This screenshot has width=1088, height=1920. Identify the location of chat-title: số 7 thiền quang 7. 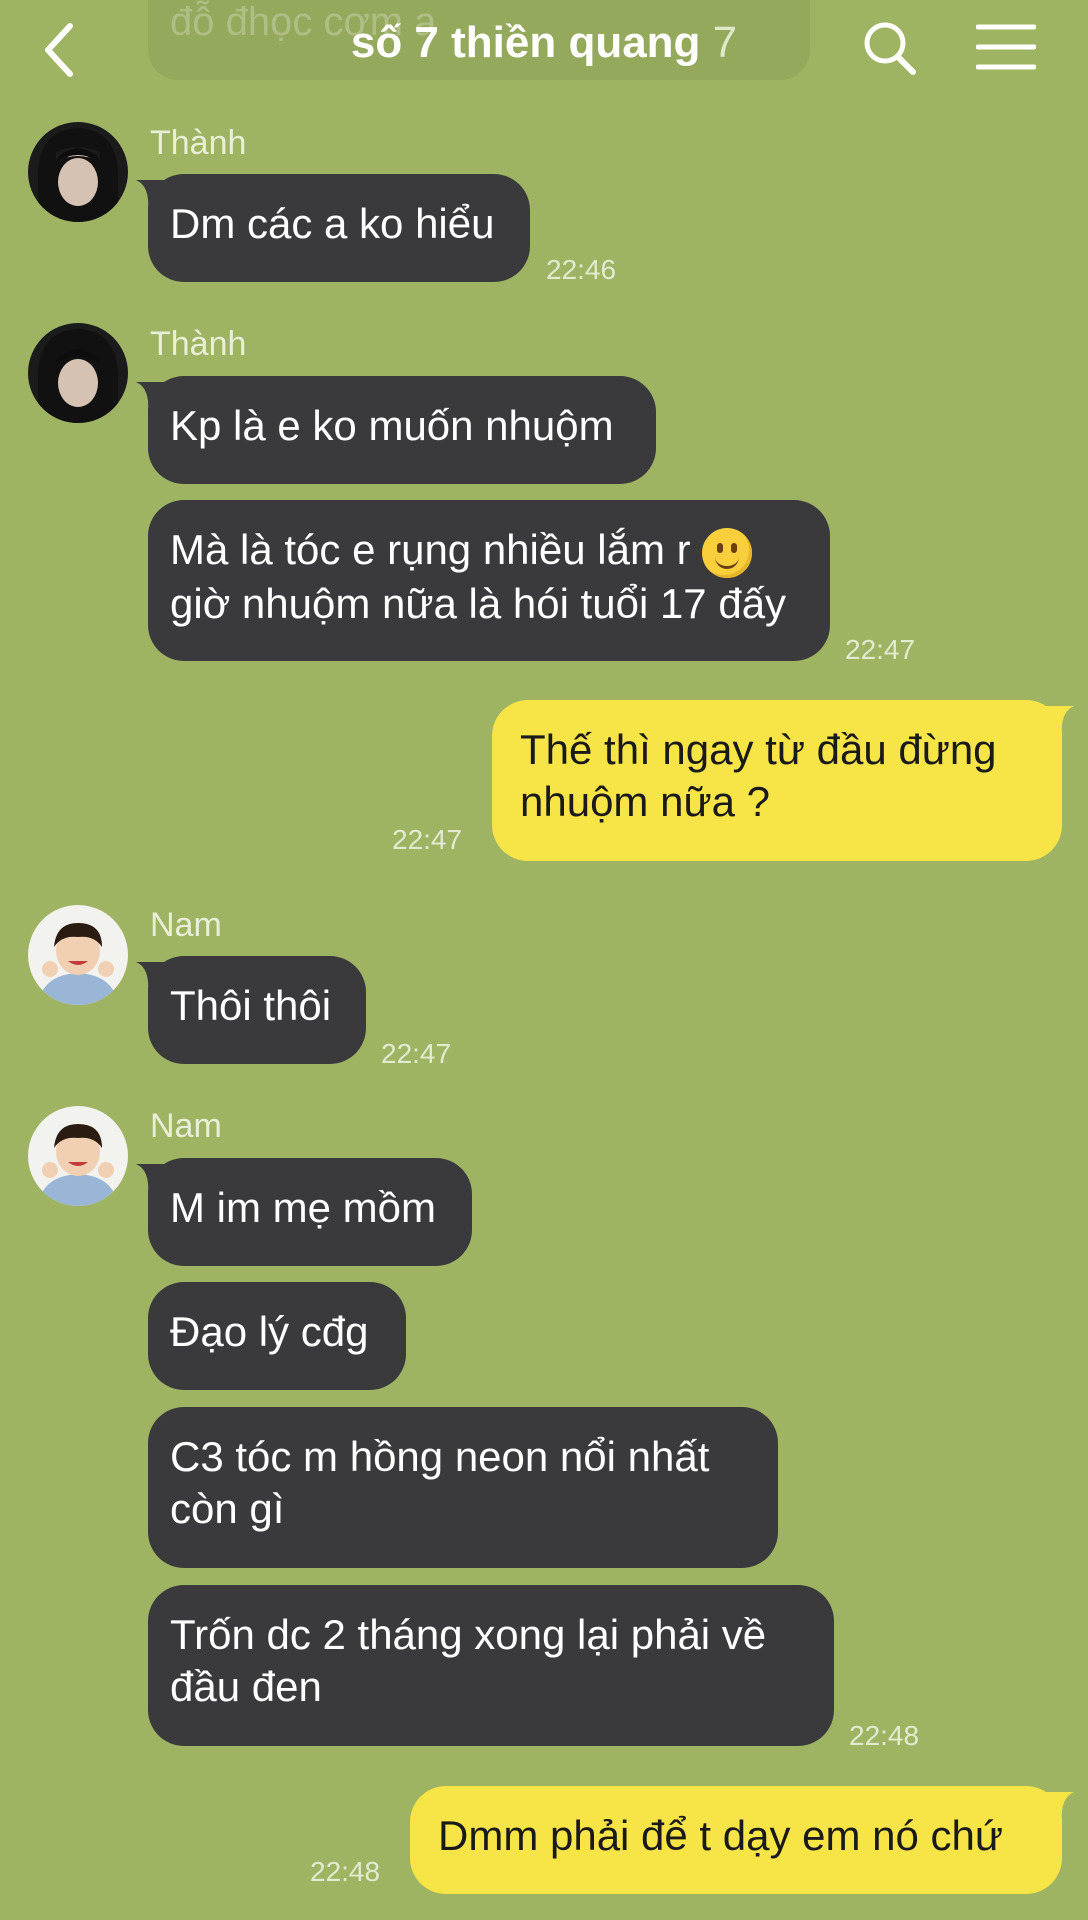
(544, 43).